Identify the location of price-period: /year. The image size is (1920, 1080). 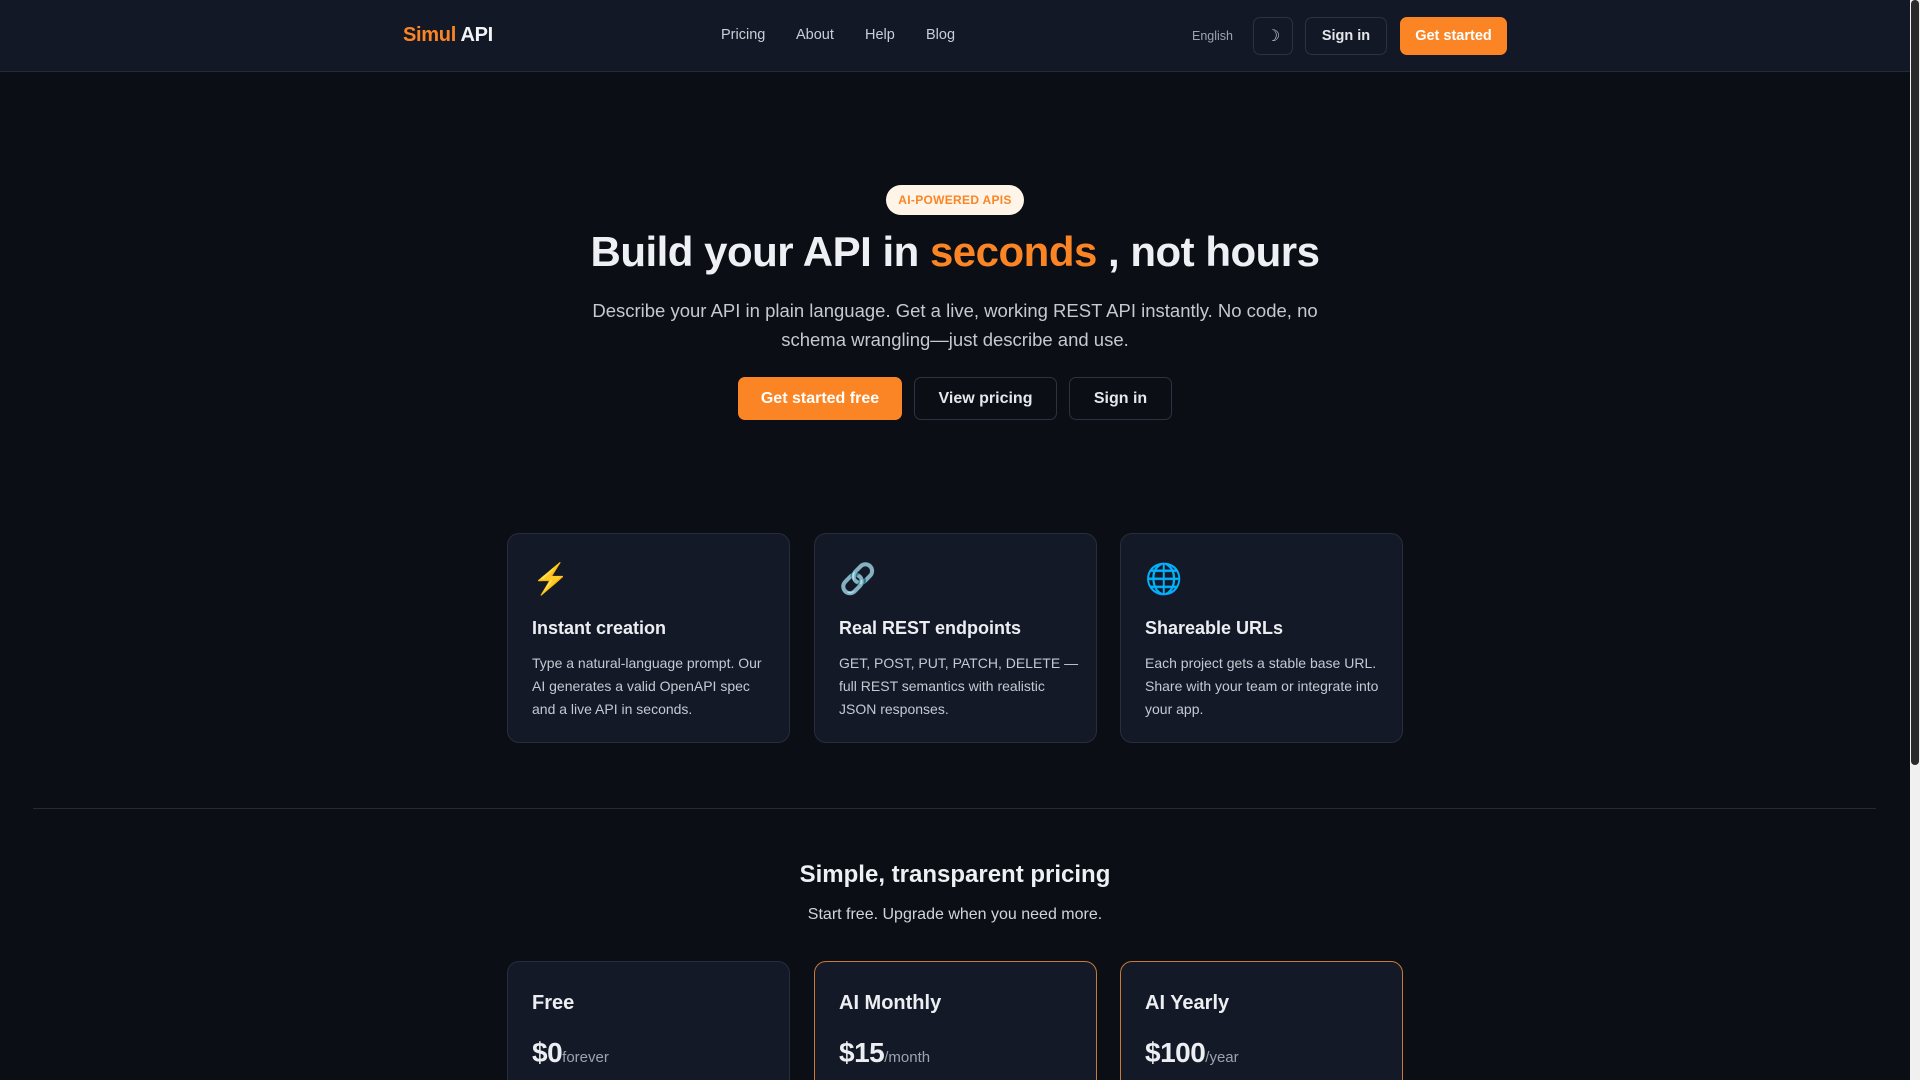
(1222, 1057).